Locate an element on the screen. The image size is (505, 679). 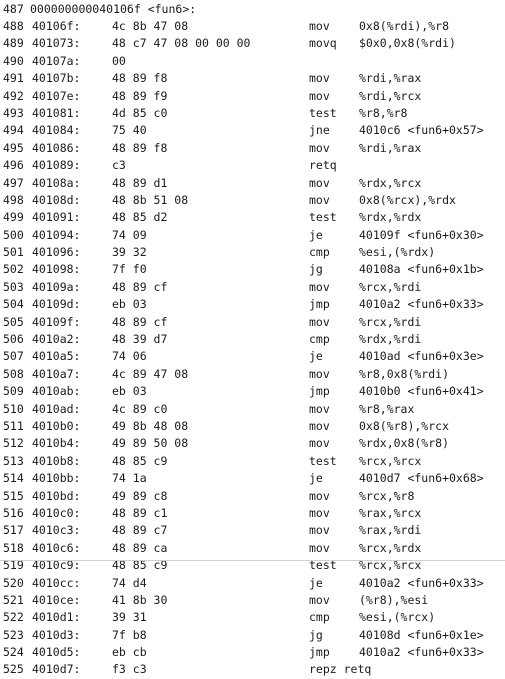
instruction-row: 510 4010ad: 4c 89 c0 mov %r8,%rax is located at coordinates (252, 409).